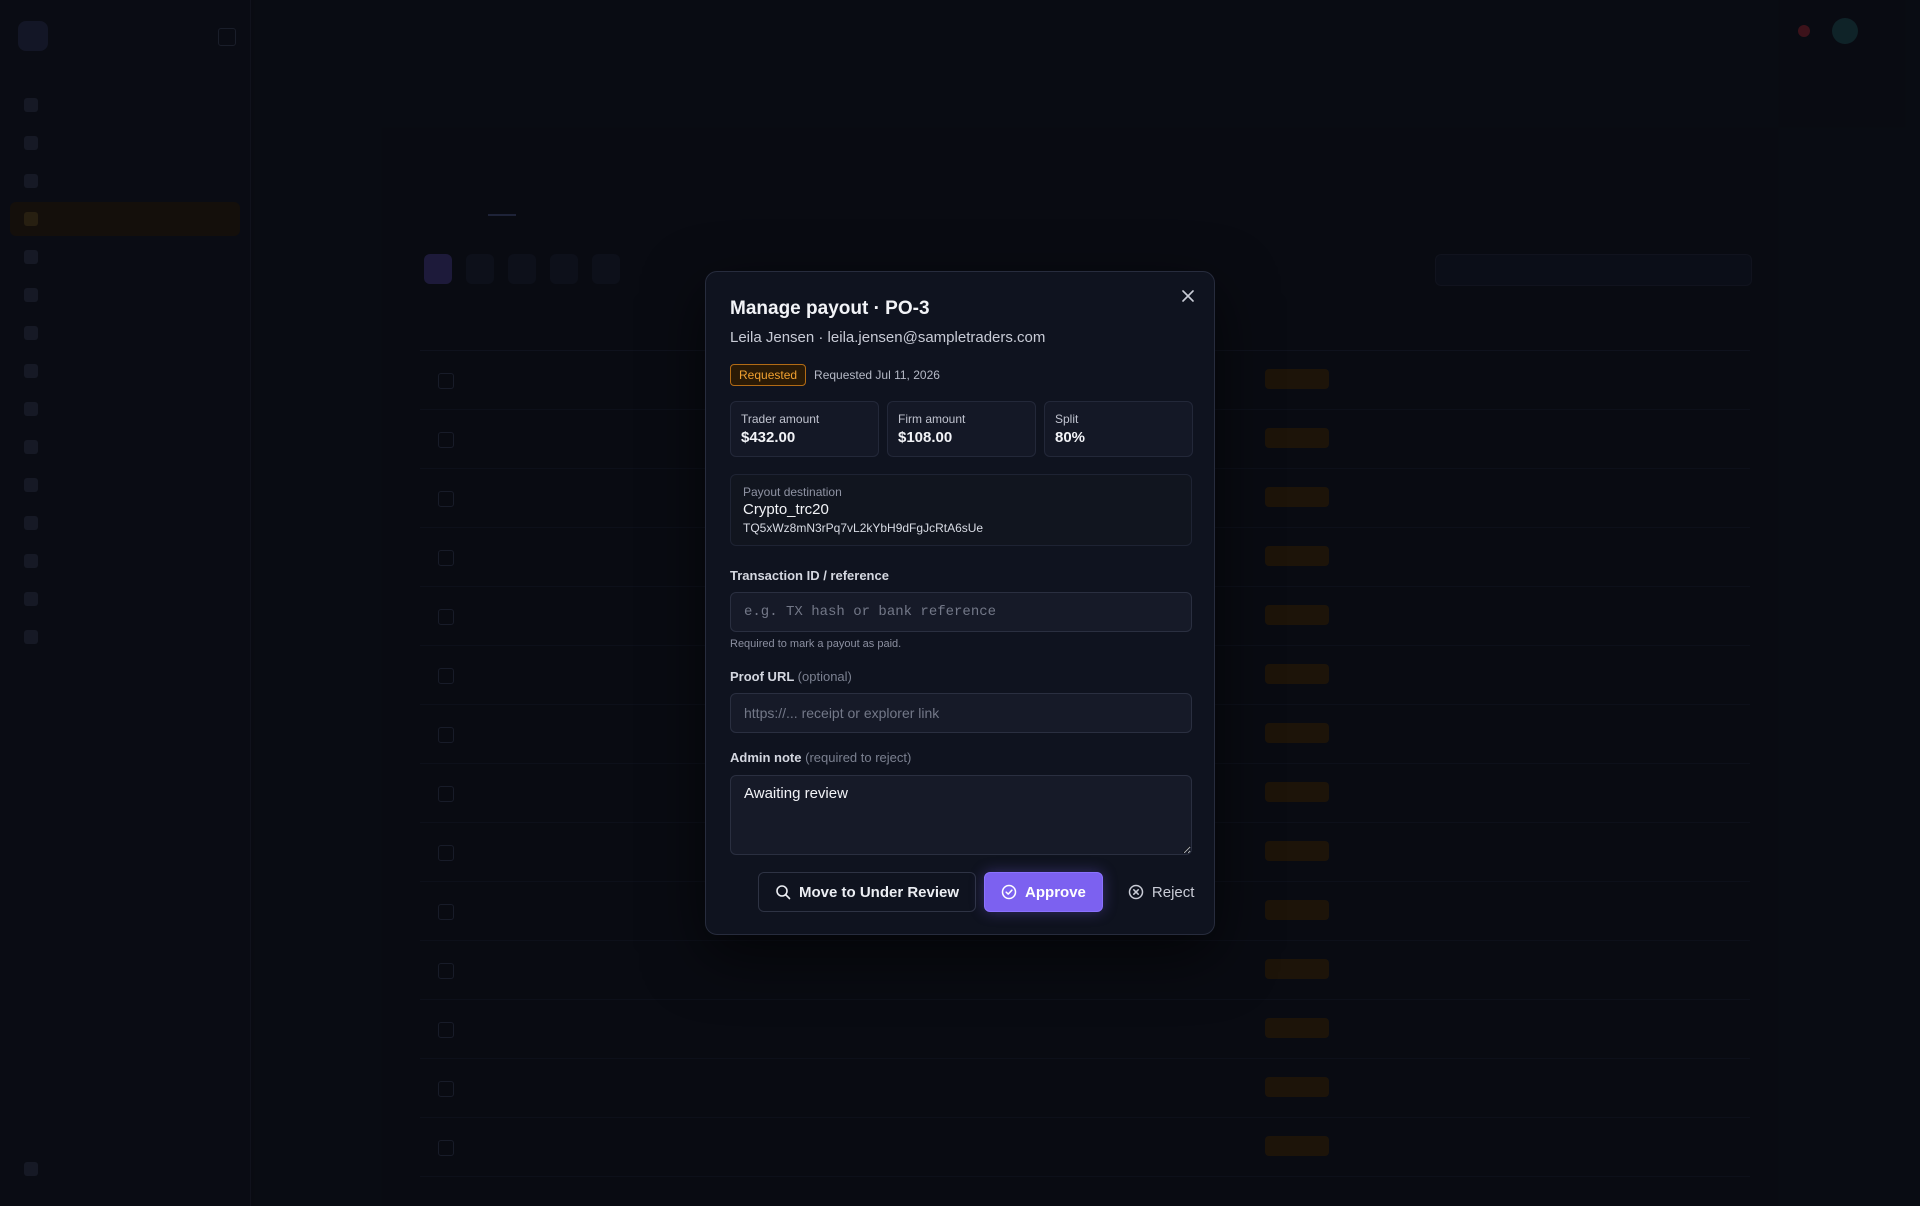  What do you see at coordinates (768, 375) in the screenshot?
I see `status-badge: Requested` at bounding box center [768, 375].